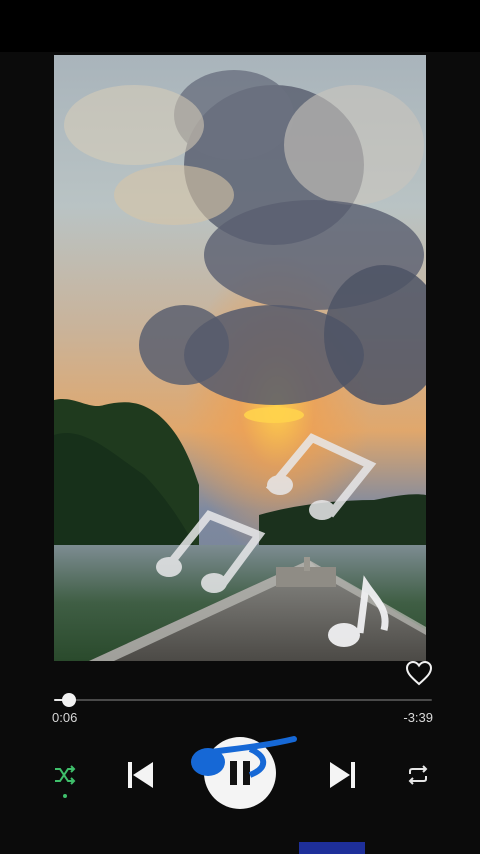 The height and width of the screenshot is (854, 480). I want to click on previous-button, so click(140, 775).